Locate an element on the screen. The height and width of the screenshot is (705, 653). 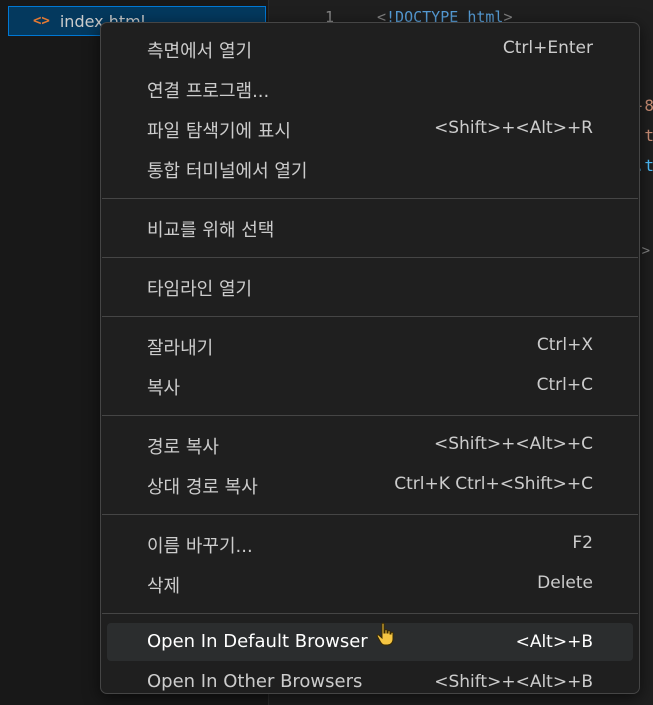
chevron-right-icon: > is located at coordinates (645, 251).